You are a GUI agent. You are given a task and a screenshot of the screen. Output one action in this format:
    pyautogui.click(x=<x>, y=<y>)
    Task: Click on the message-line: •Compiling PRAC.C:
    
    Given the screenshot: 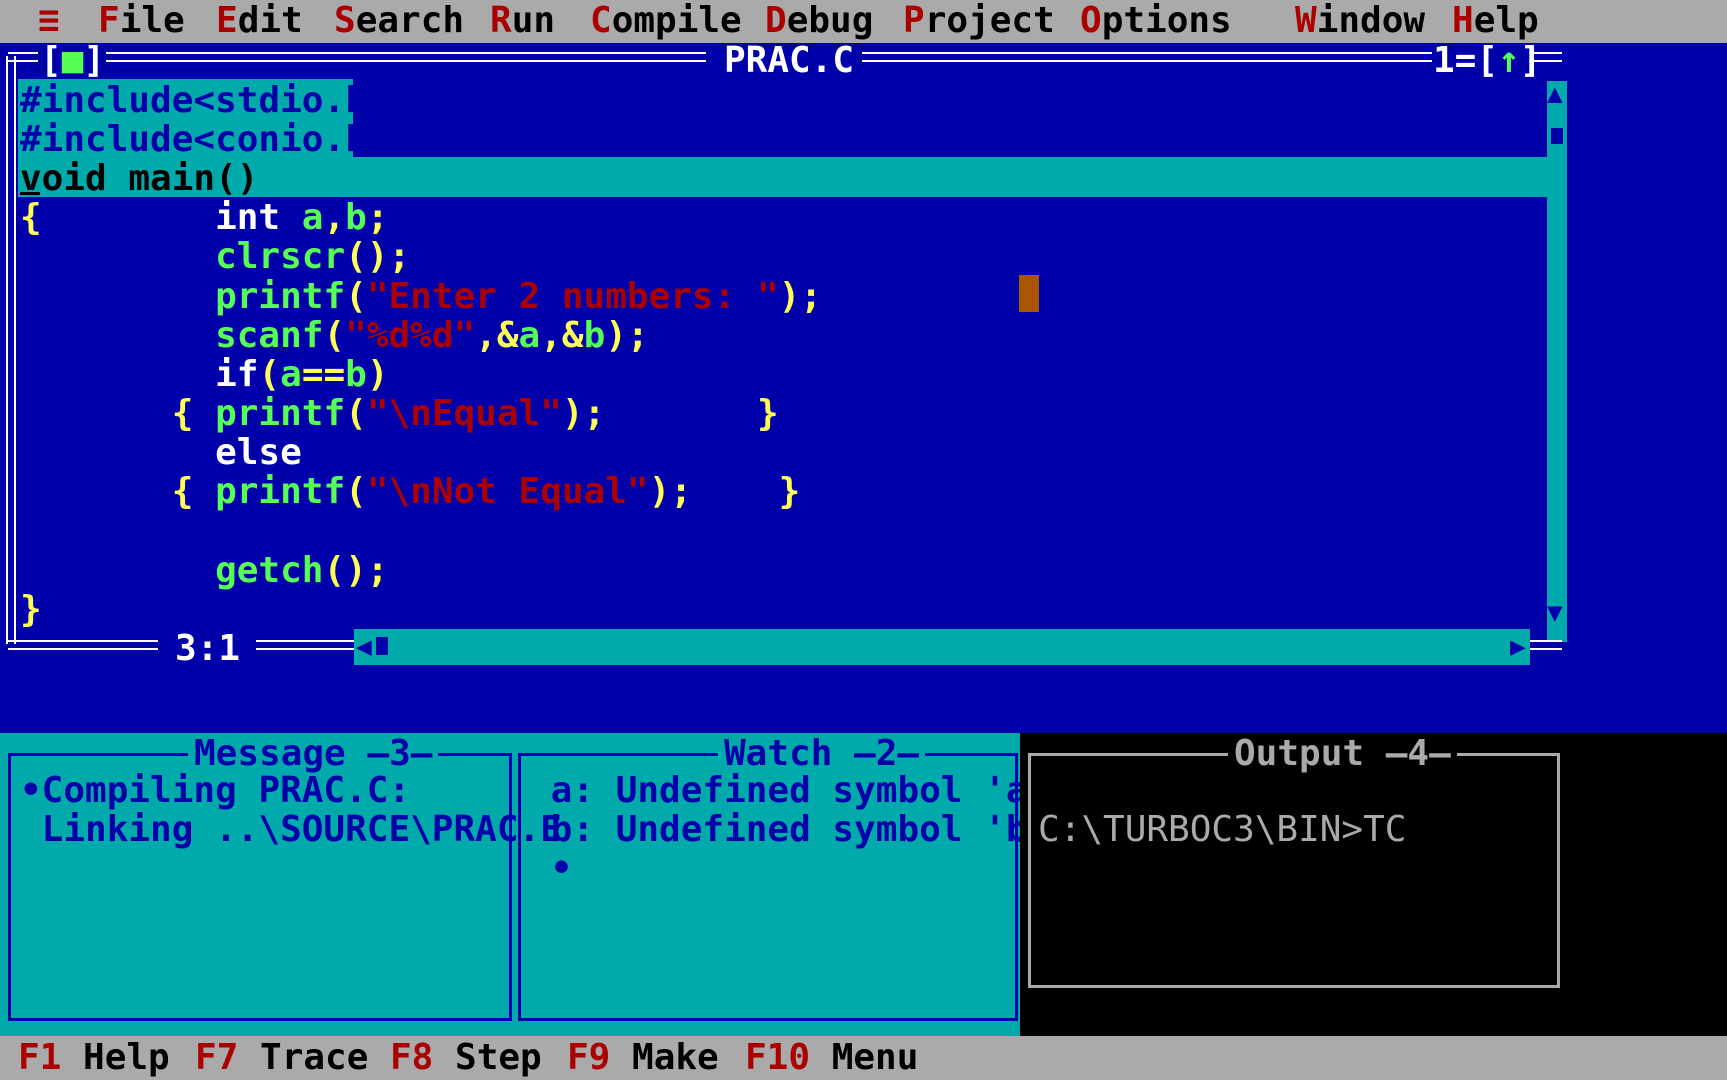 What is the action you would take?
    pyautogui.click(x=215, y=790)
    